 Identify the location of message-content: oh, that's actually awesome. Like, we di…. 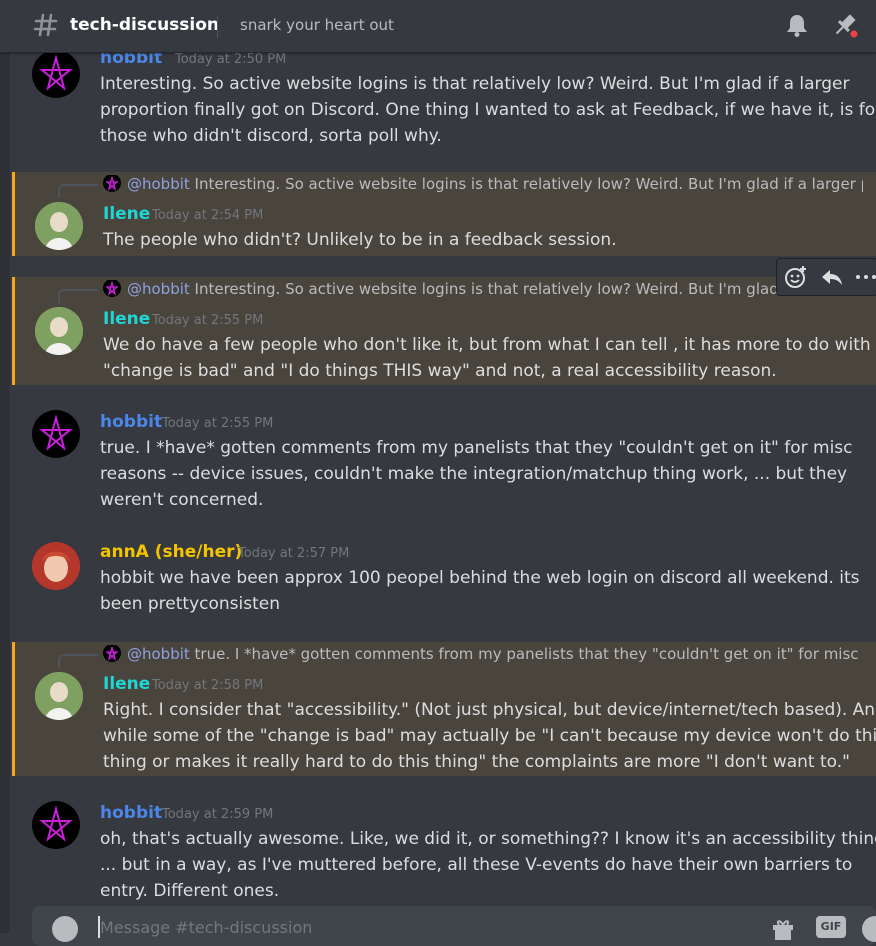
(488, 865).